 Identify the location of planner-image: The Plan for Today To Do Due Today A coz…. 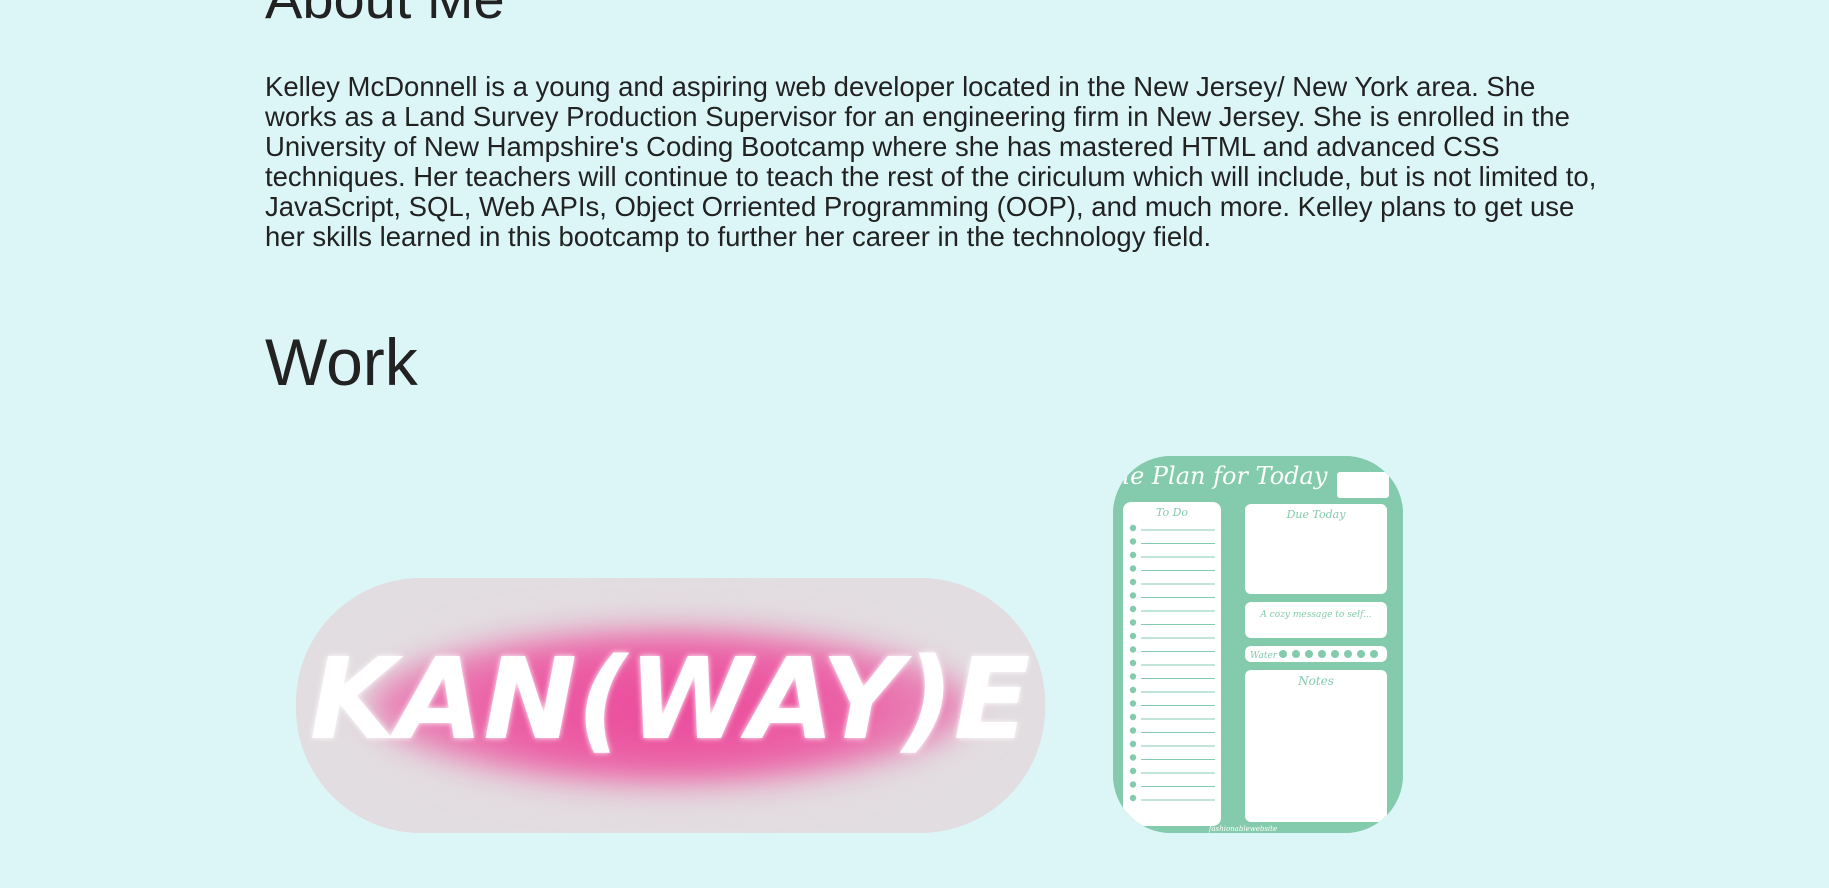
(1258, 644).